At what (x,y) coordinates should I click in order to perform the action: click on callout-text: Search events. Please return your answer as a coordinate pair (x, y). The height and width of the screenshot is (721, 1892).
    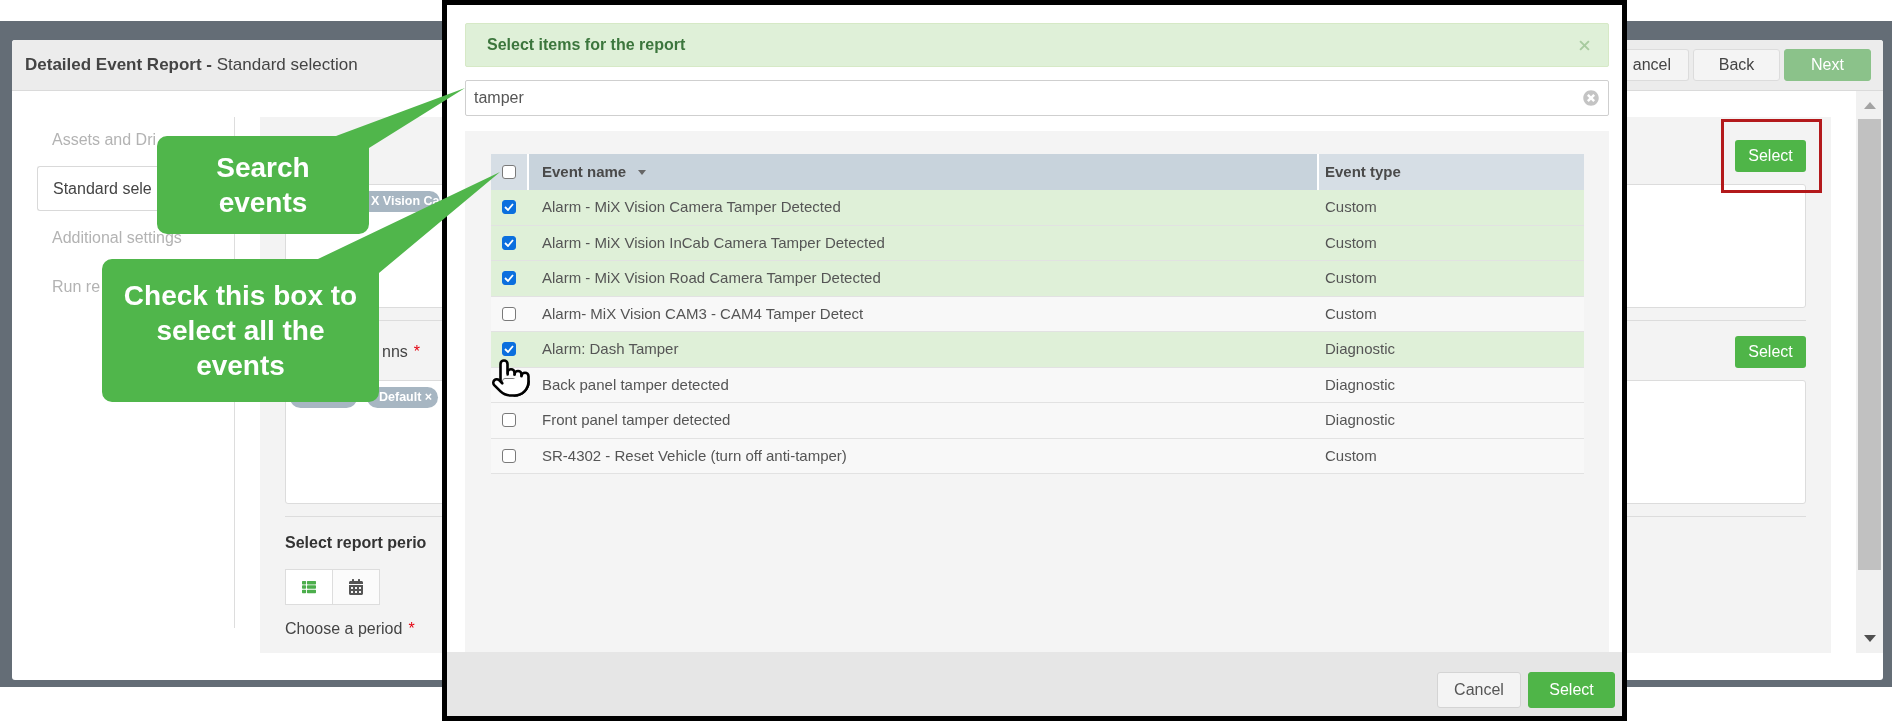
    Looking at the image, I should click on (263, 185).